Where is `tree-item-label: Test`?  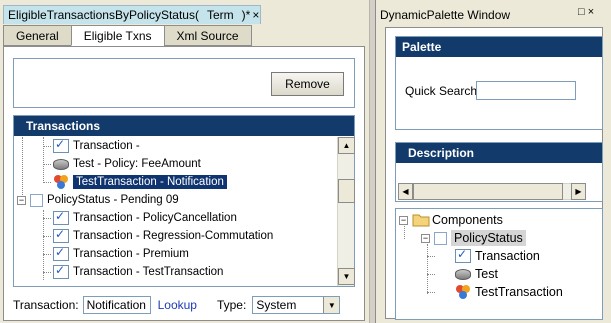
tree-item-label: Test is located at coordinates (486, 274).